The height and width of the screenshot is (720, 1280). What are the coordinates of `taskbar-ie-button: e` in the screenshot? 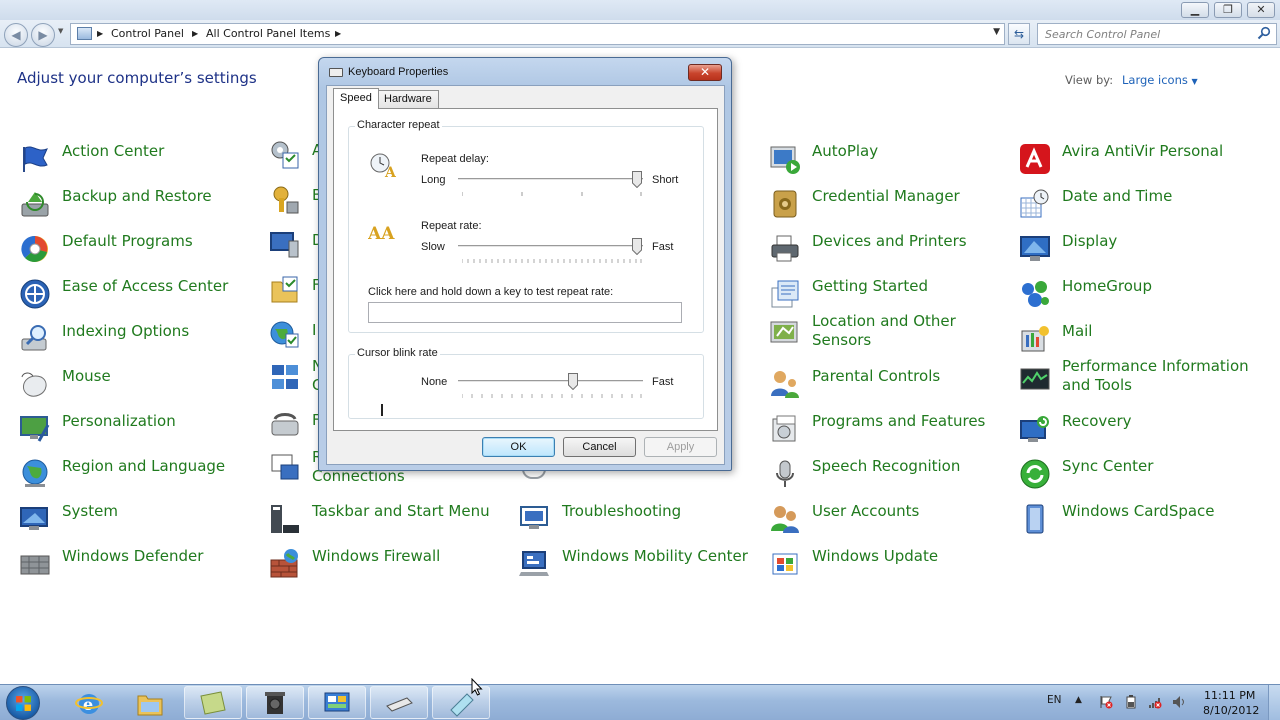 It's located at (89, 702).